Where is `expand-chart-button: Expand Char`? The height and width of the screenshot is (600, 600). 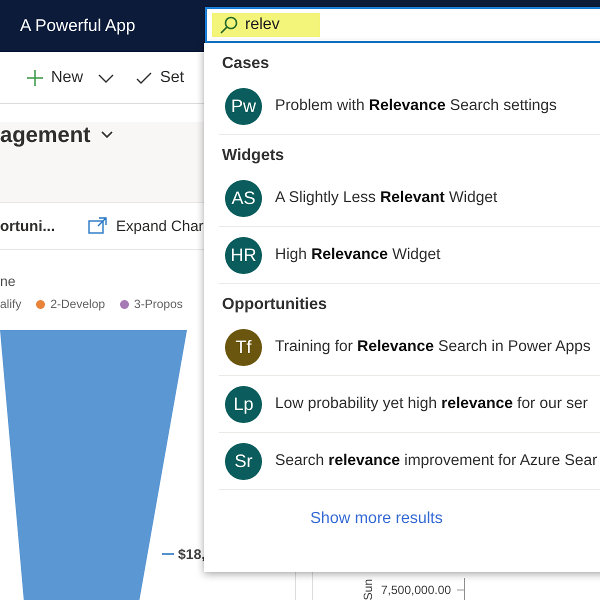
expand-chart-button: Expand Char is located at coordinates (146, 226).